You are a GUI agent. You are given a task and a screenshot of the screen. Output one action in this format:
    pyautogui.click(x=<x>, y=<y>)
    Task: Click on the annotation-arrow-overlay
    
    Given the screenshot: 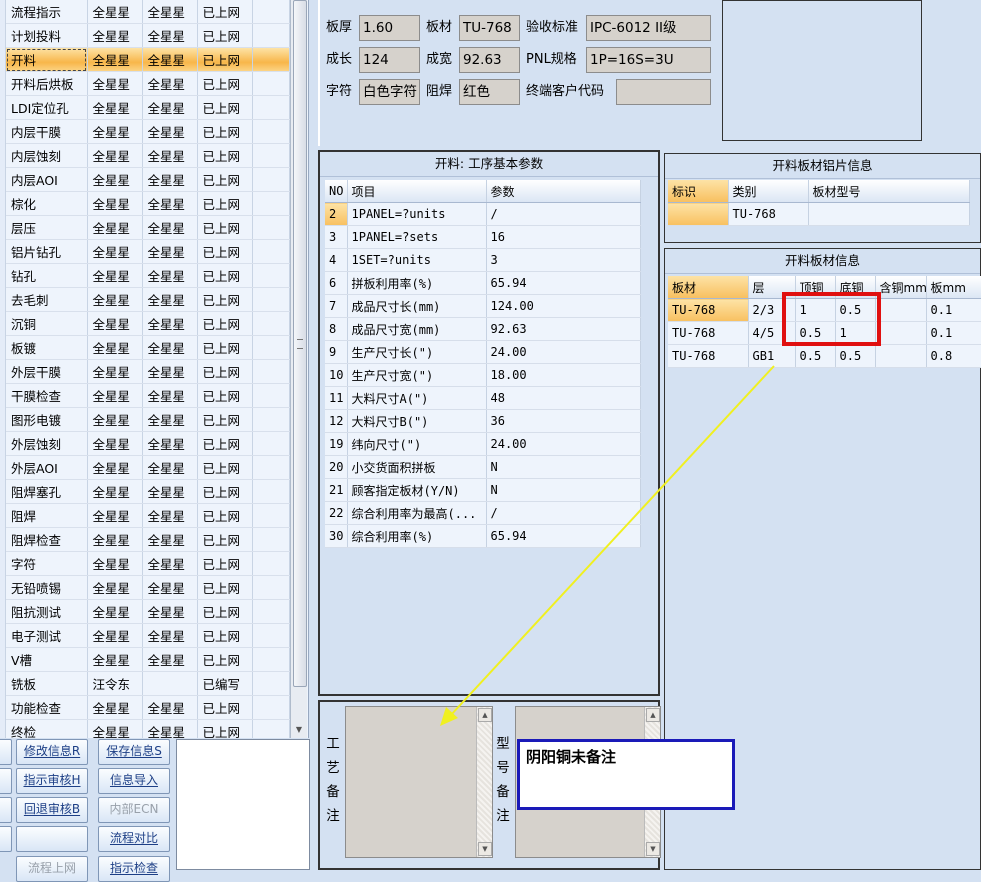 What is the action you would take?
    pyautogui.click(x=607, y=545)
    